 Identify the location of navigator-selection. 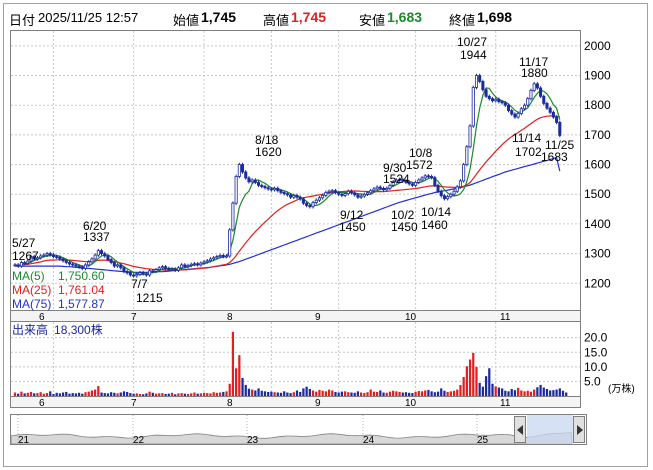
(550, 429).